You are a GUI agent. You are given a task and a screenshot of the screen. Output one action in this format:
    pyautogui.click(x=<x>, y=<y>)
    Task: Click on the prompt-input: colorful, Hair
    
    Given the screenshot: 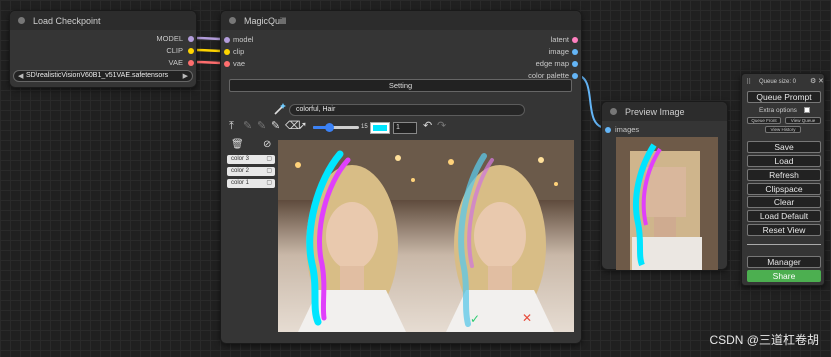 What is the action you would take?
    pyautogui.click(x=407, y=110)
    